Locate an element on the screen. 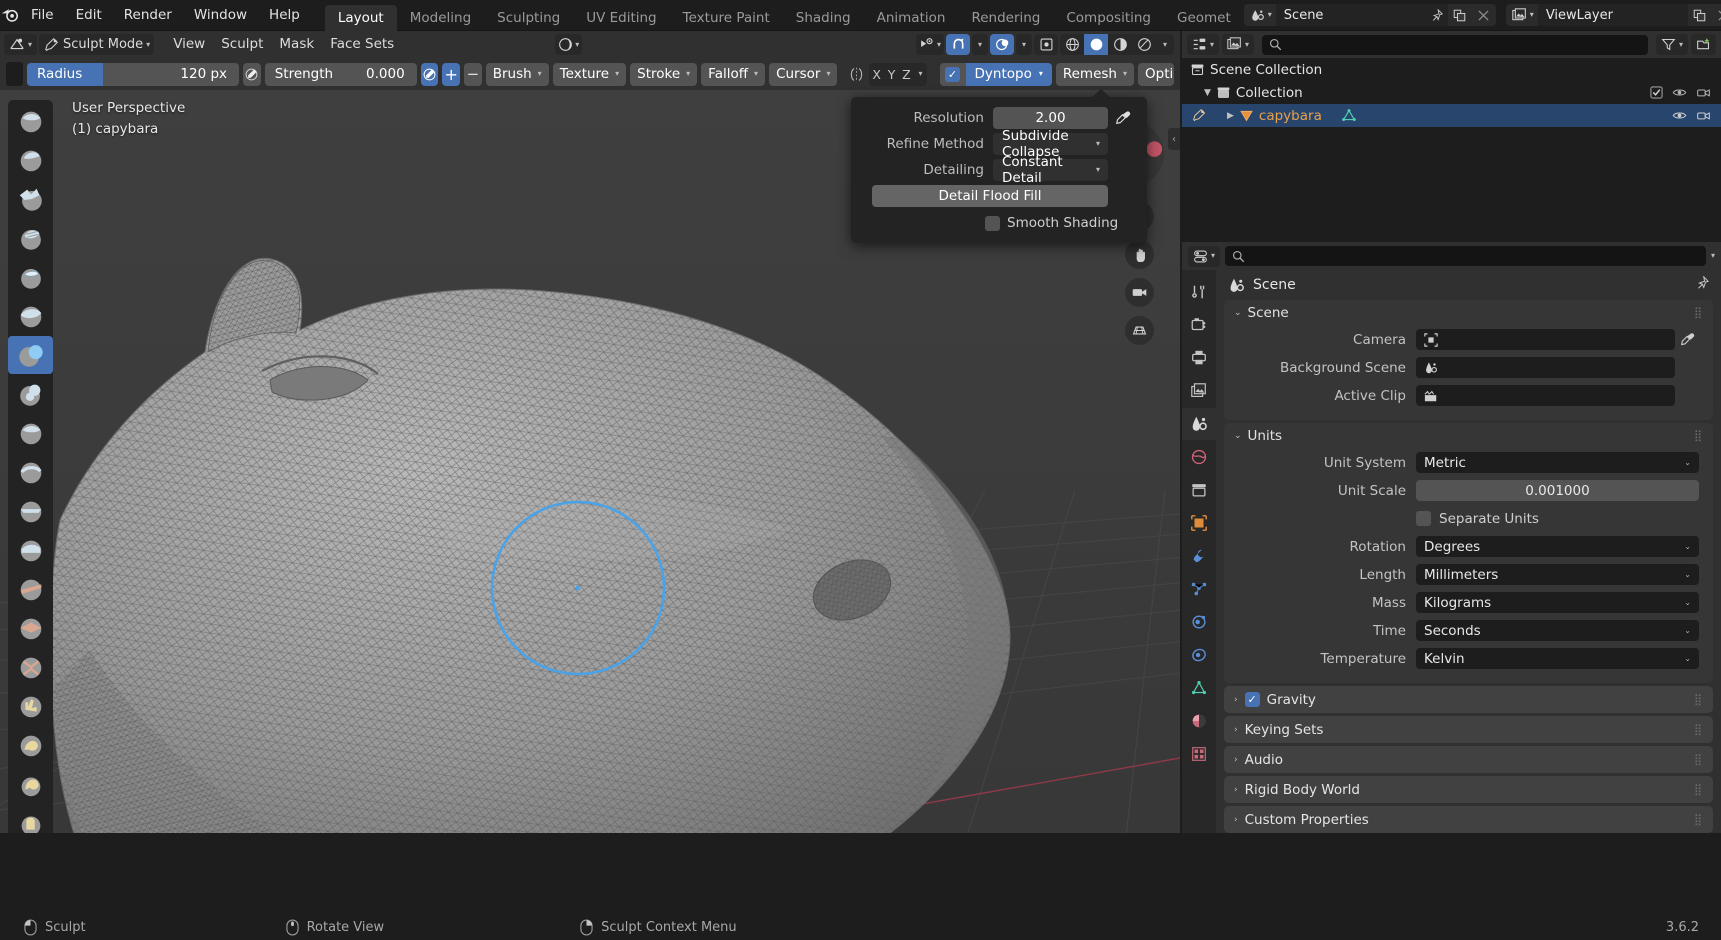  panel-audio: › Audio ⣿ is located at coordinates (1468, 759).